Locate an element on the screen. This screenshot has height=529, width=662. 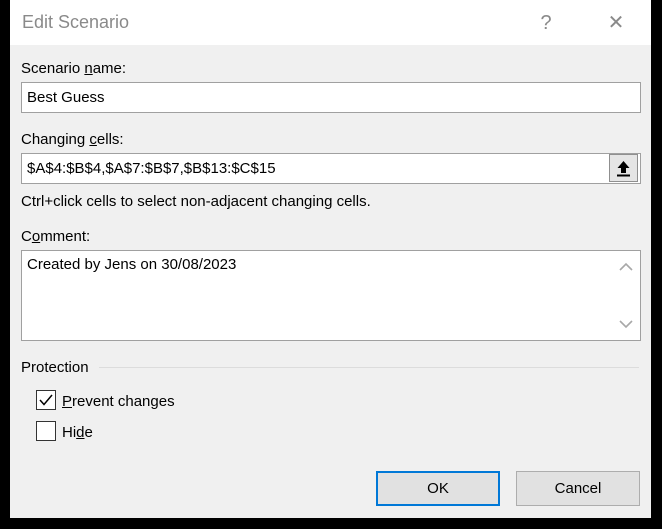
scenario-name-value: Best Guess is located at coordinates (66, 97).